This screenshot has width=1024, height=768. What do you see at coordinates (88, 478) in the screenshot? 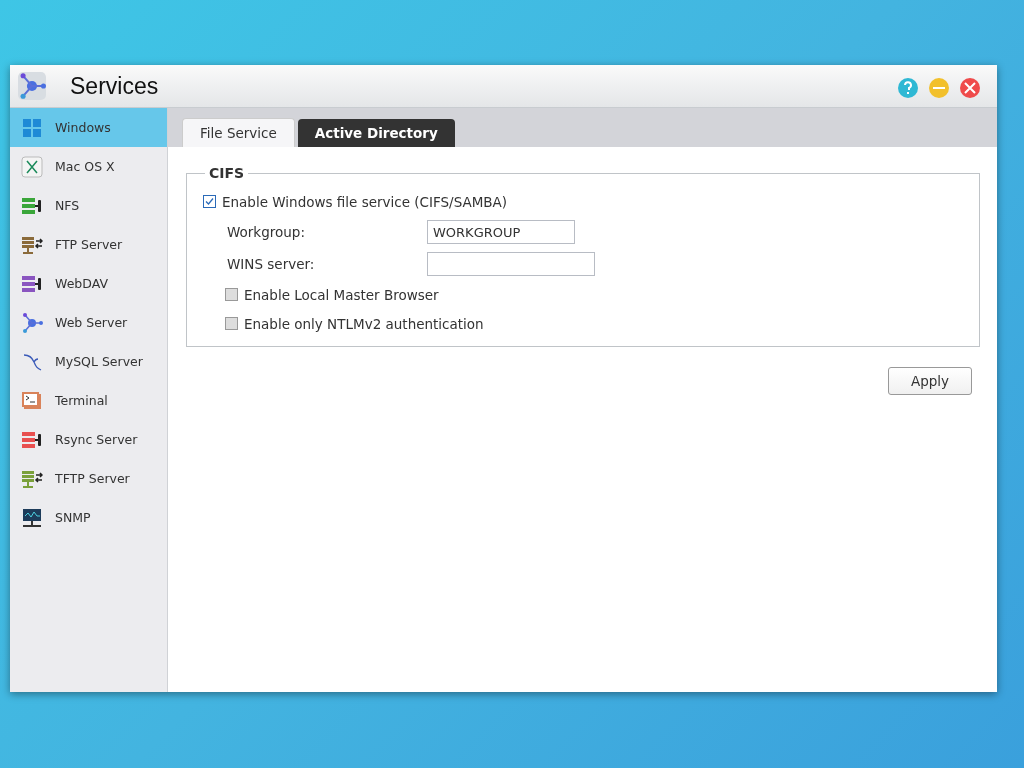
I see `sidebar-item: TFTP Server` at bounding box center [88, 478].